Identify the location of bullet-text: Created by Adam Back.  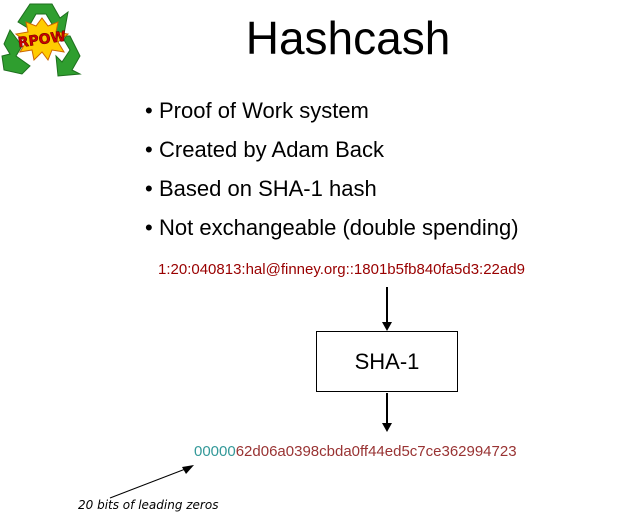
(272, 149).